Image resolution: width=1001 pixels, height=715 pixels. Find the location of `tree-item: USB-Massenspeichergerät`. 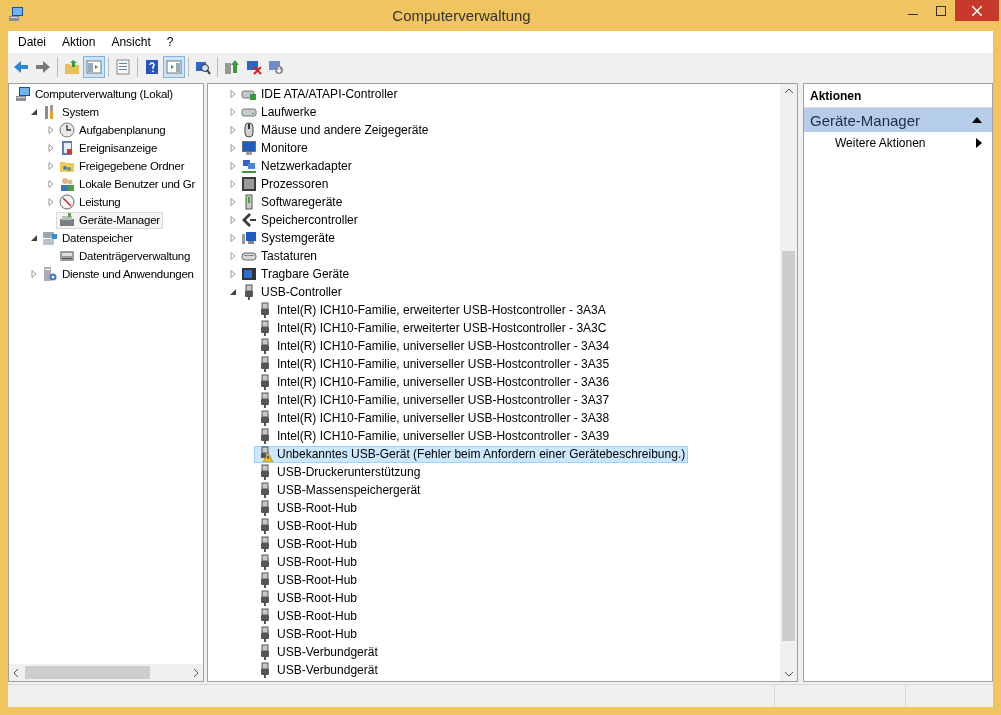

tree-item: USB-Massenspeichergerät is located at coordinates (339, 490).